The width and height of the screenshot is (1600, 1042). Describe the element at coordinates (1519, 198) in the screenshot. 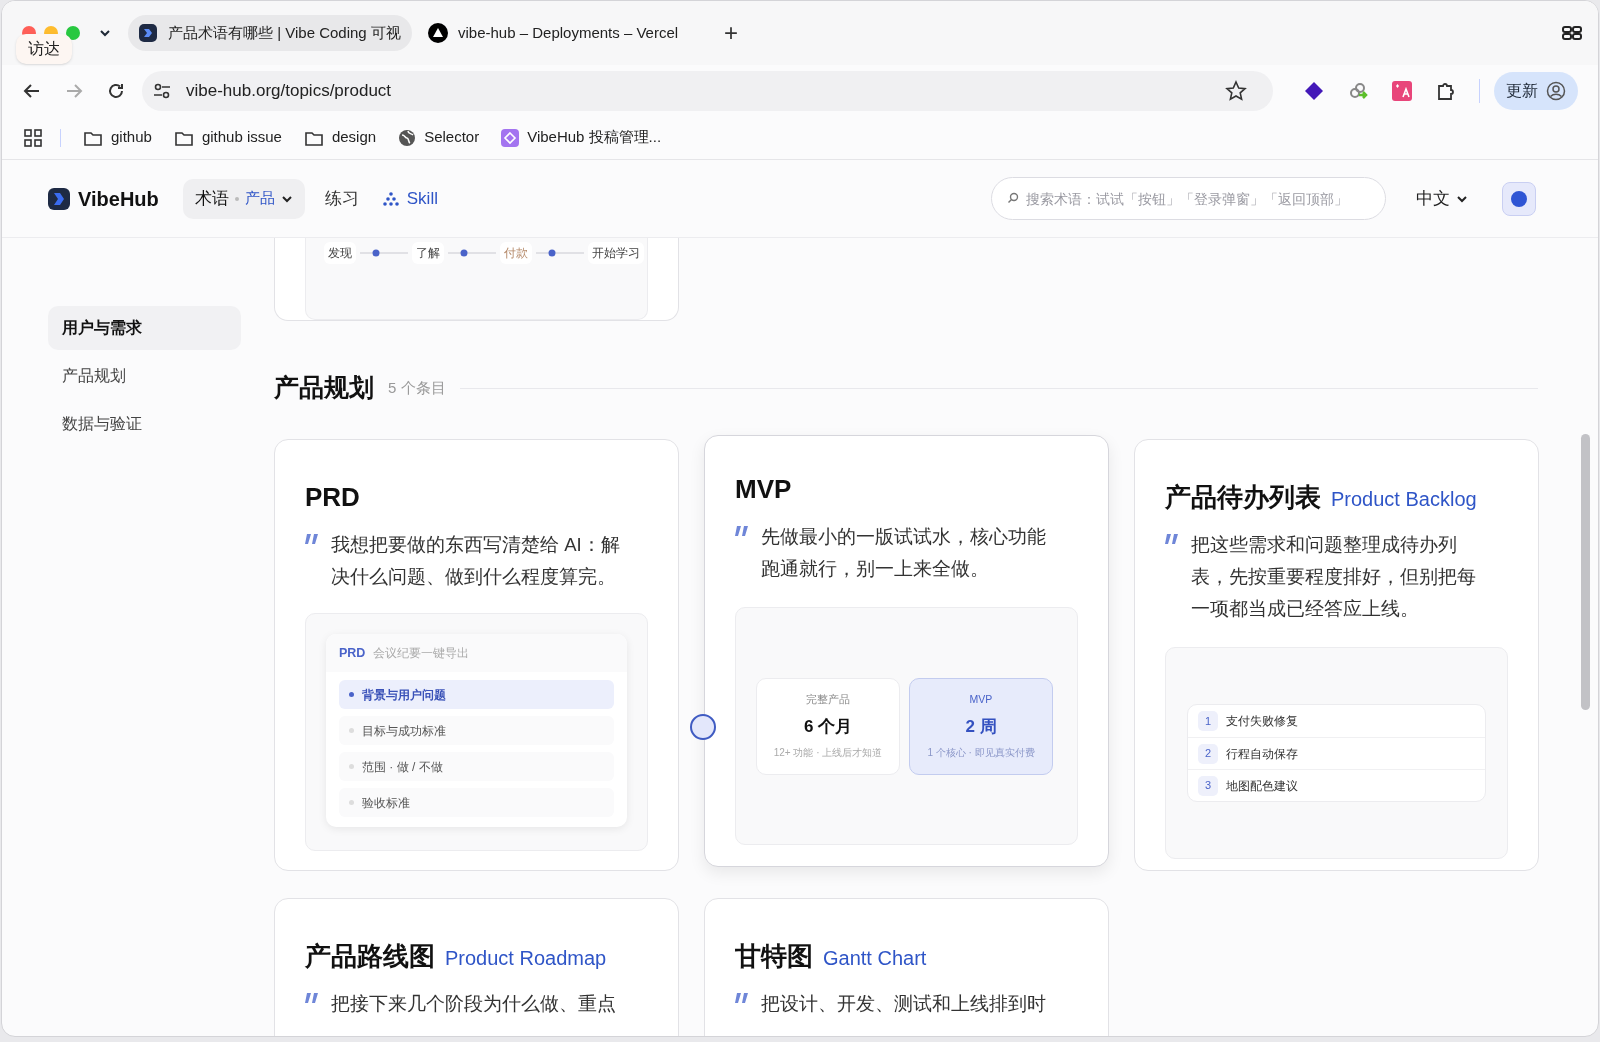

I see `theme-button` at that location.